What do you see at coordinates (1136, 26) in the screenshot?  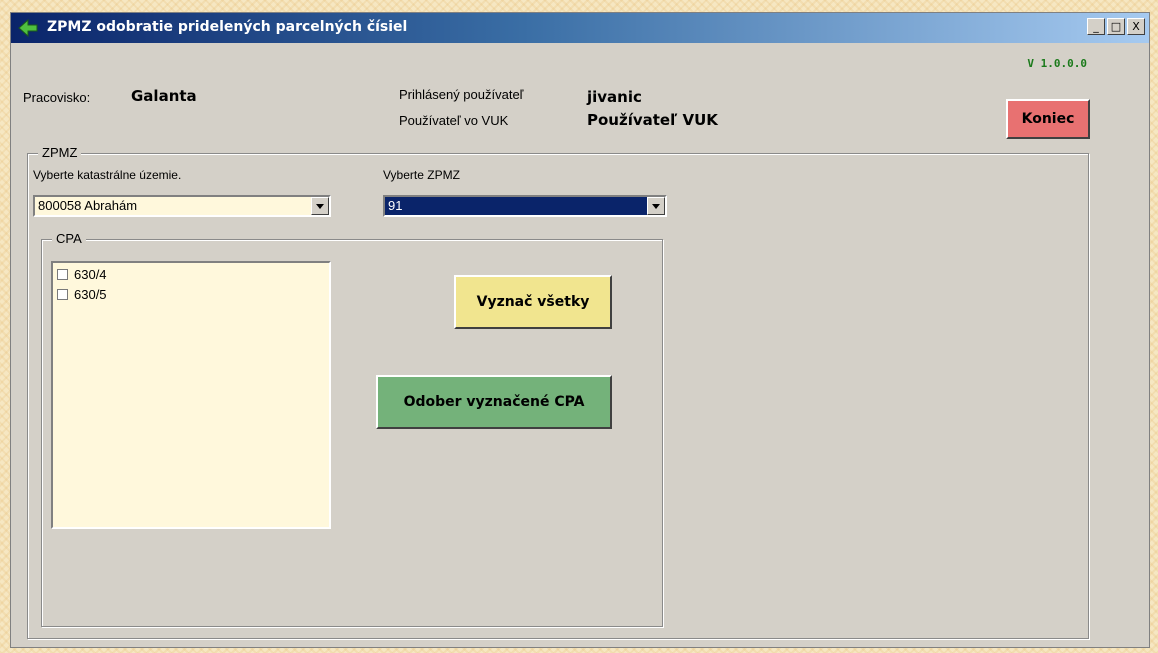 I see `close-button: X` at bounding box center [1136, 26].